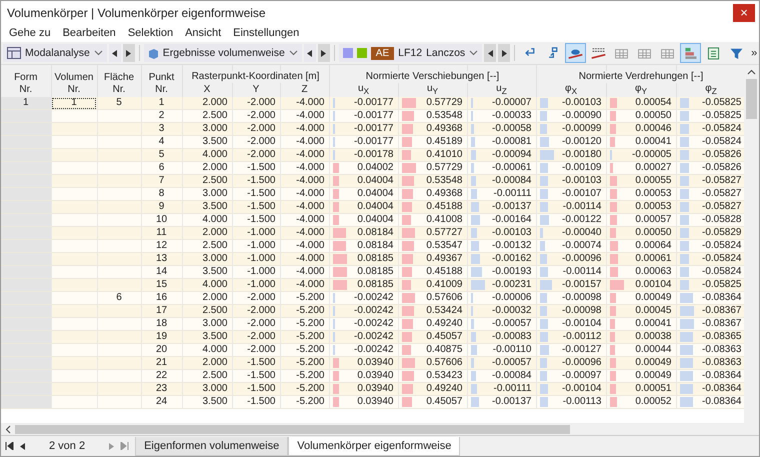 This screenshot has width=760, height=457. I want to click on table-cell: -0.00058, so click(512, 128).